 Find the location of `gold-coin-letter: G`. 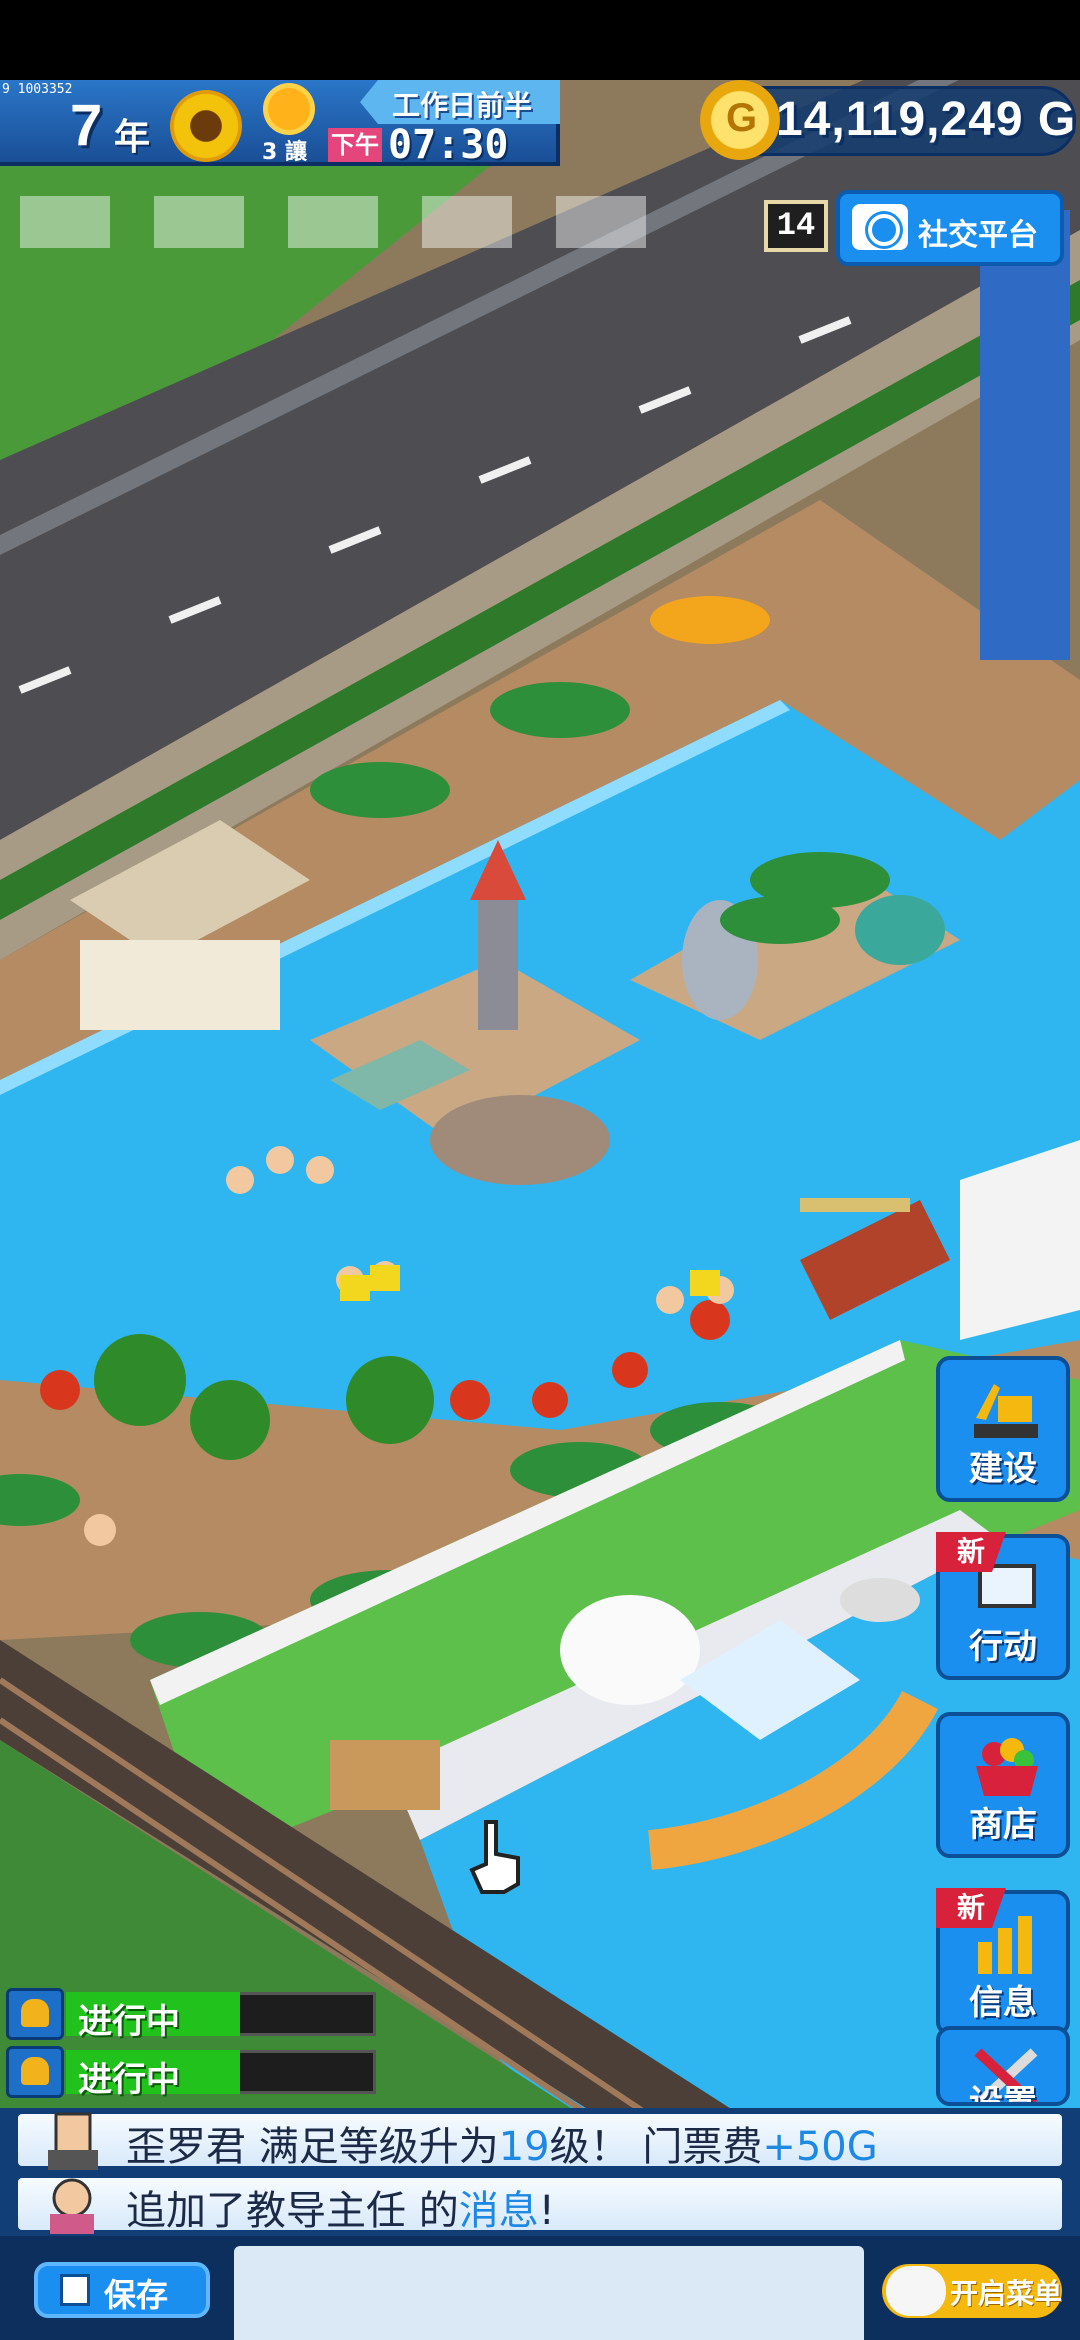

gold-coin-letter: G is located at coordinates (742, 118).